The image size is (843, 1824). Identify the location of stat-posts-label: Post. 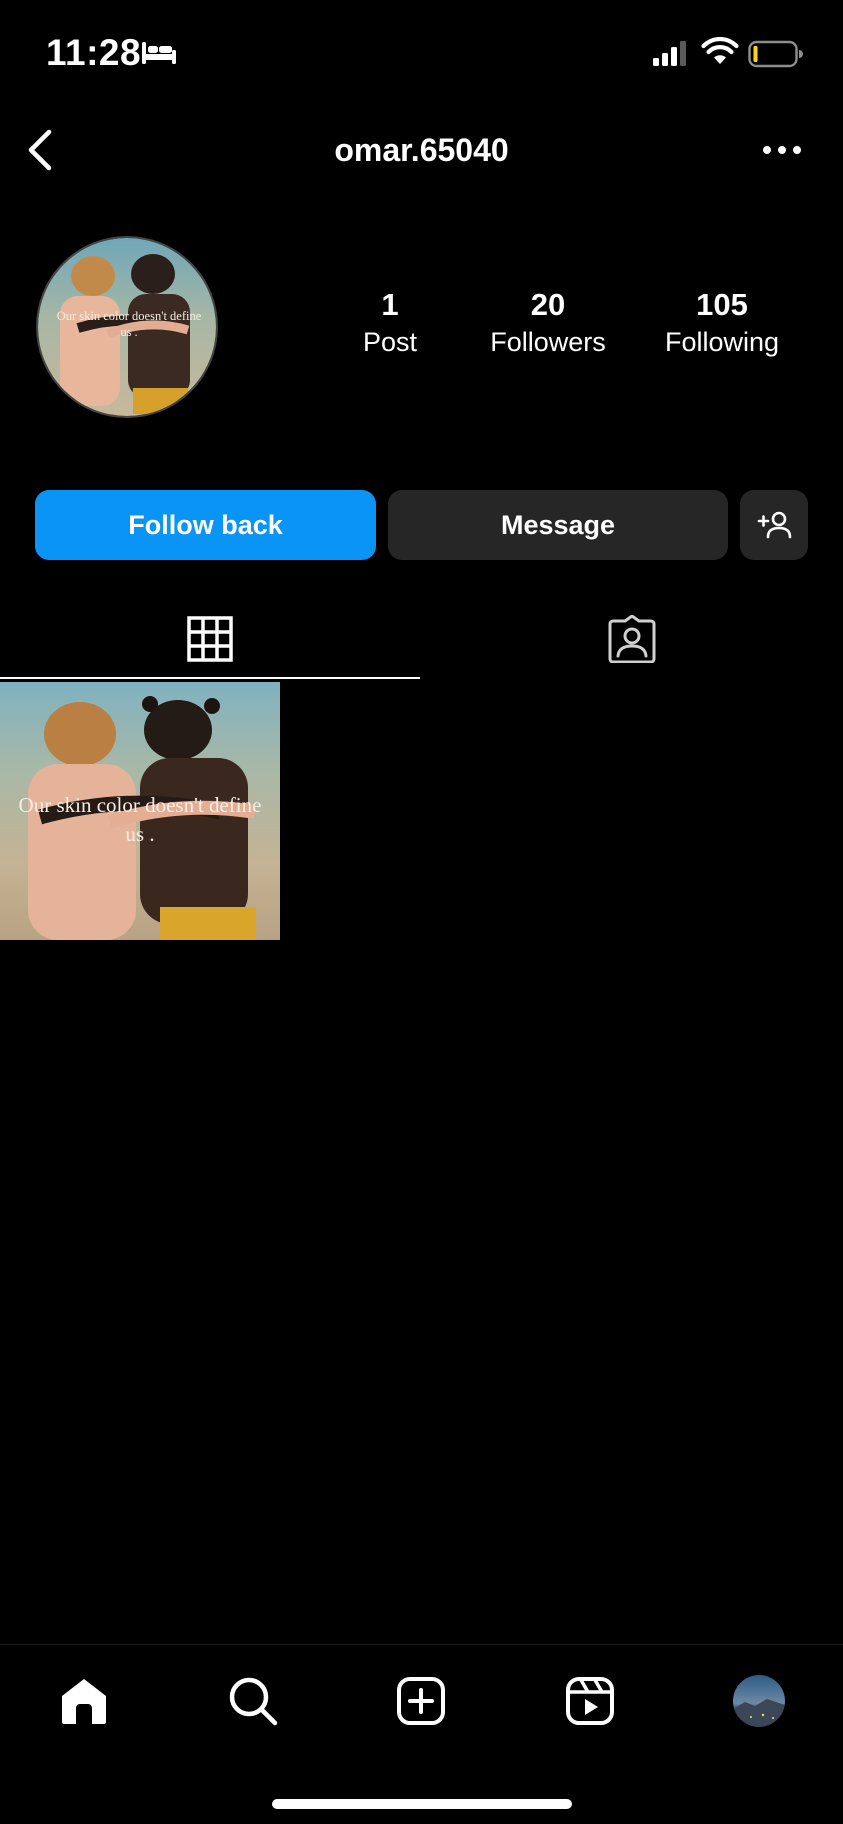
(390, 342).